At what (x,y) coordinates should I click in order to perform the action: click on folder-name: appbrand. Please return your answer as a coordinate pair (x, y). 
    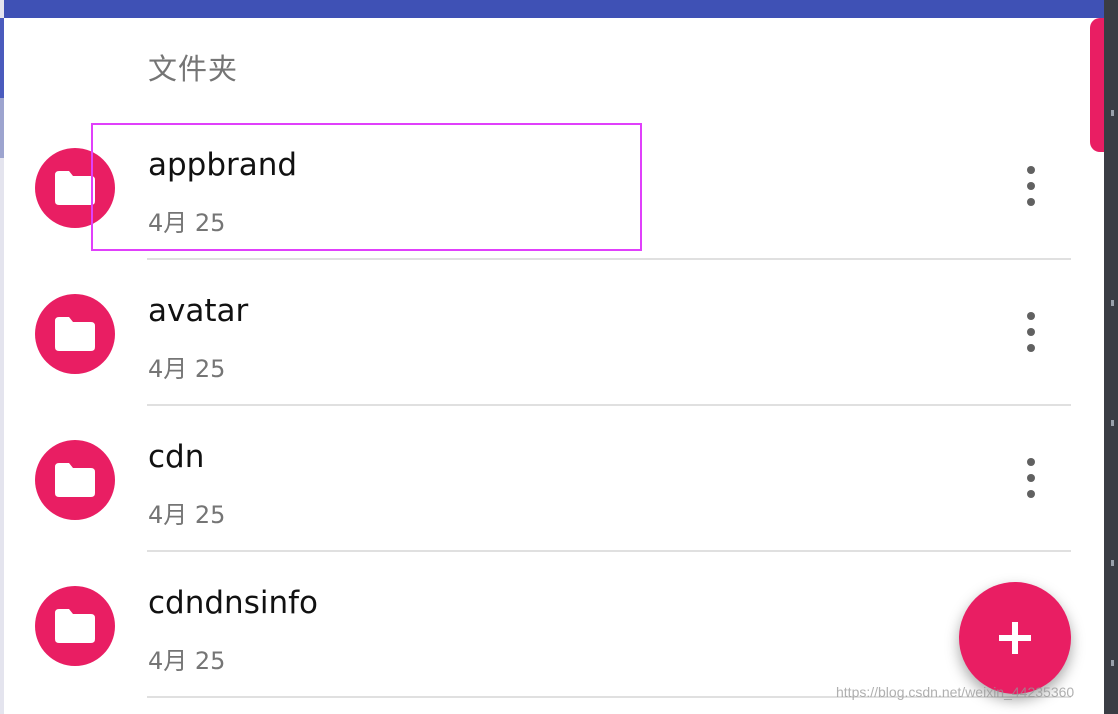
    Looking at the image, I should click on (223, 165).